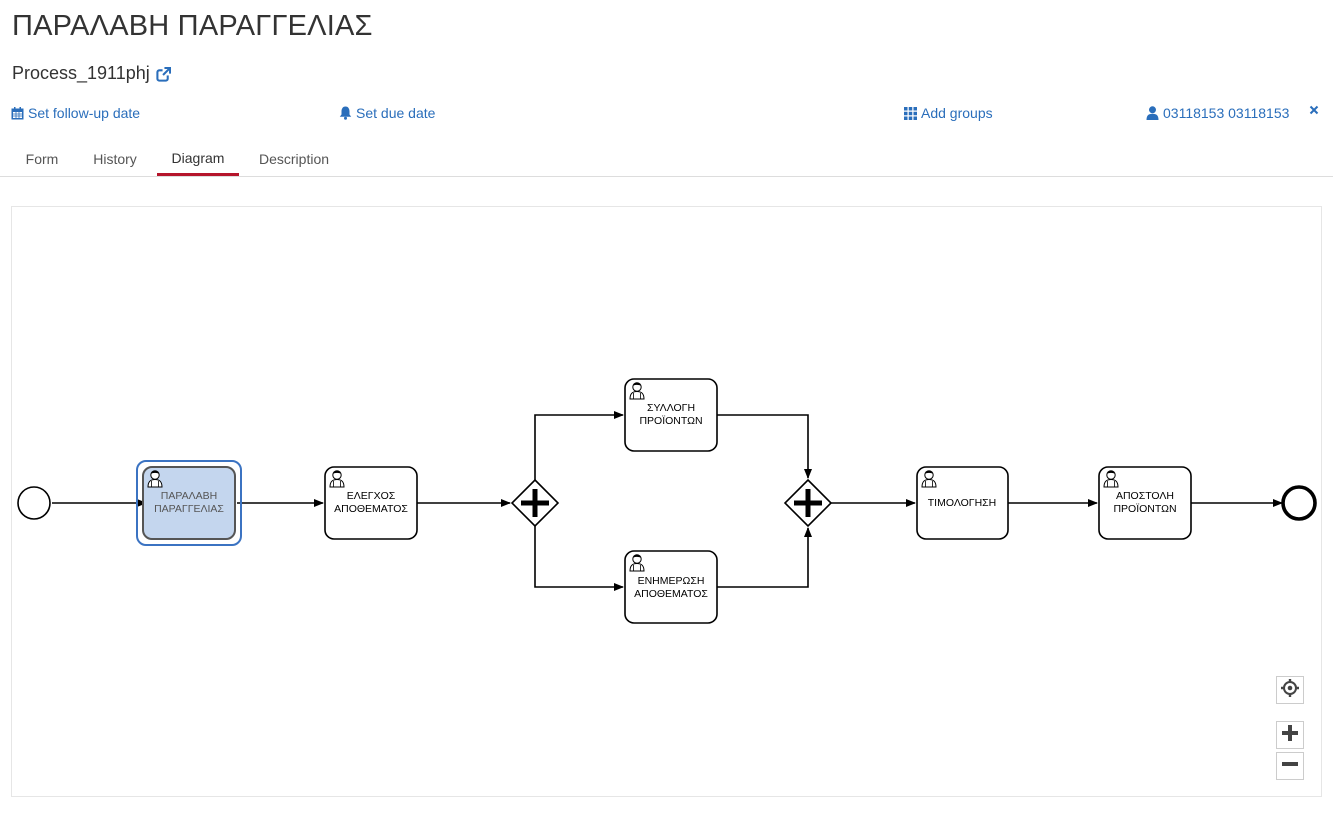 This screenshot has height=823, width=1333. What do you see at coordinates (189, 509) in the screenshot?
I see `task-label-line: ΠΑΡΑΓΓΕΛΙΑΣ` at bounding box center [189, 509].